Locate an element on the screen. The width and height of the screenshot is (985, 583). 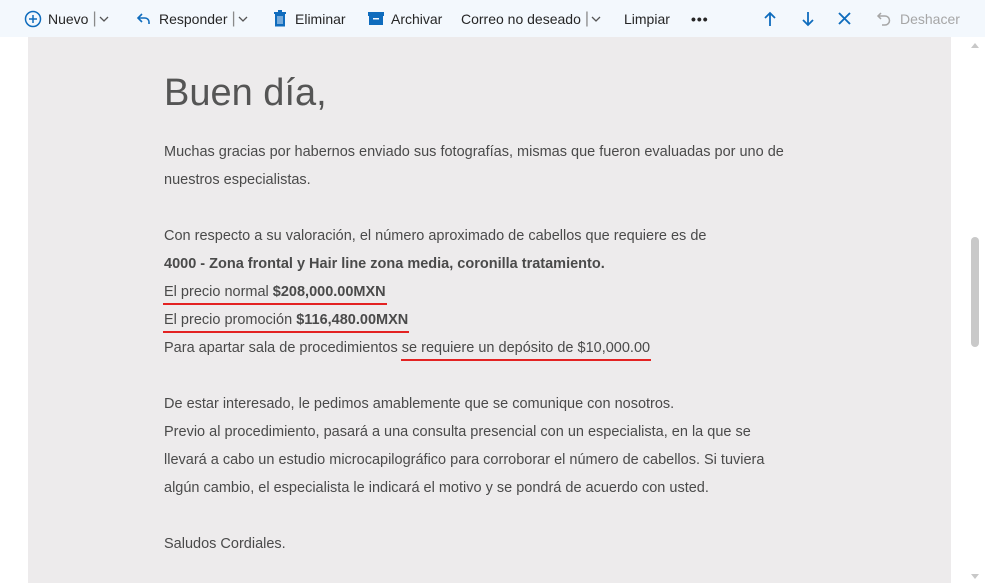
delete-button: Eliminar is located at coordinates (309, 18).